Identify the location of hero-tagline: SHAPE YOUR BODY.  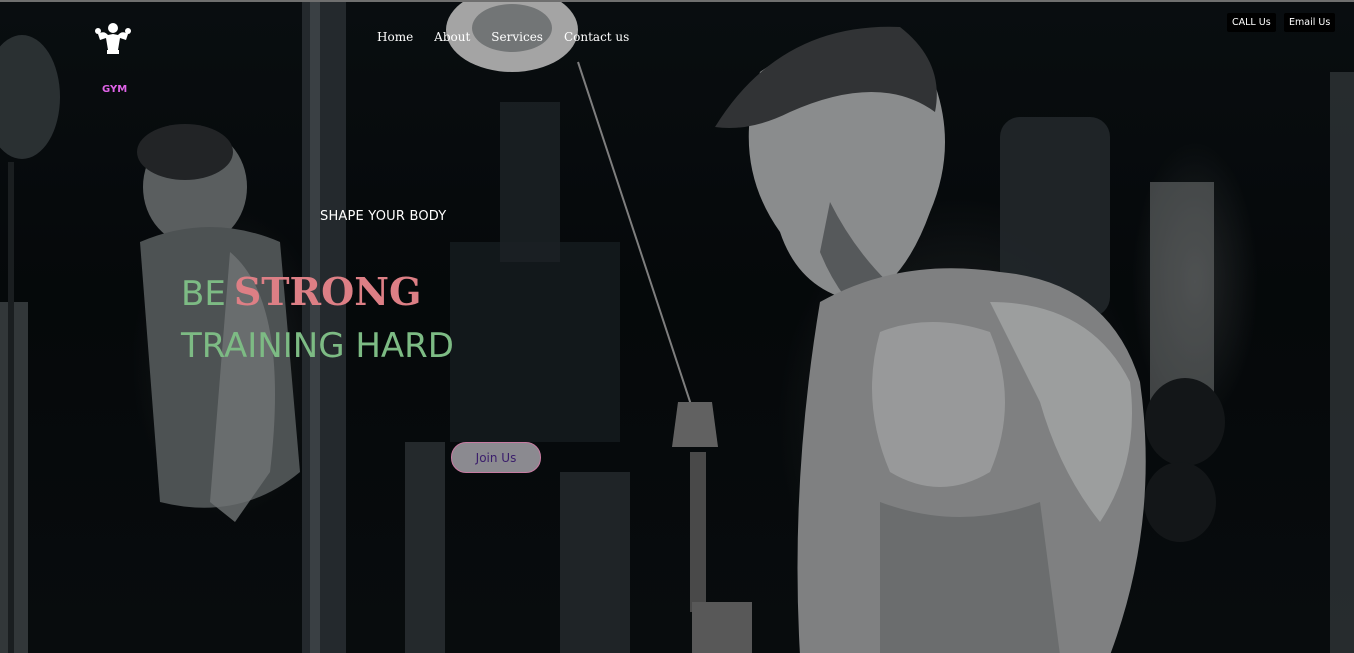
(383, 216).